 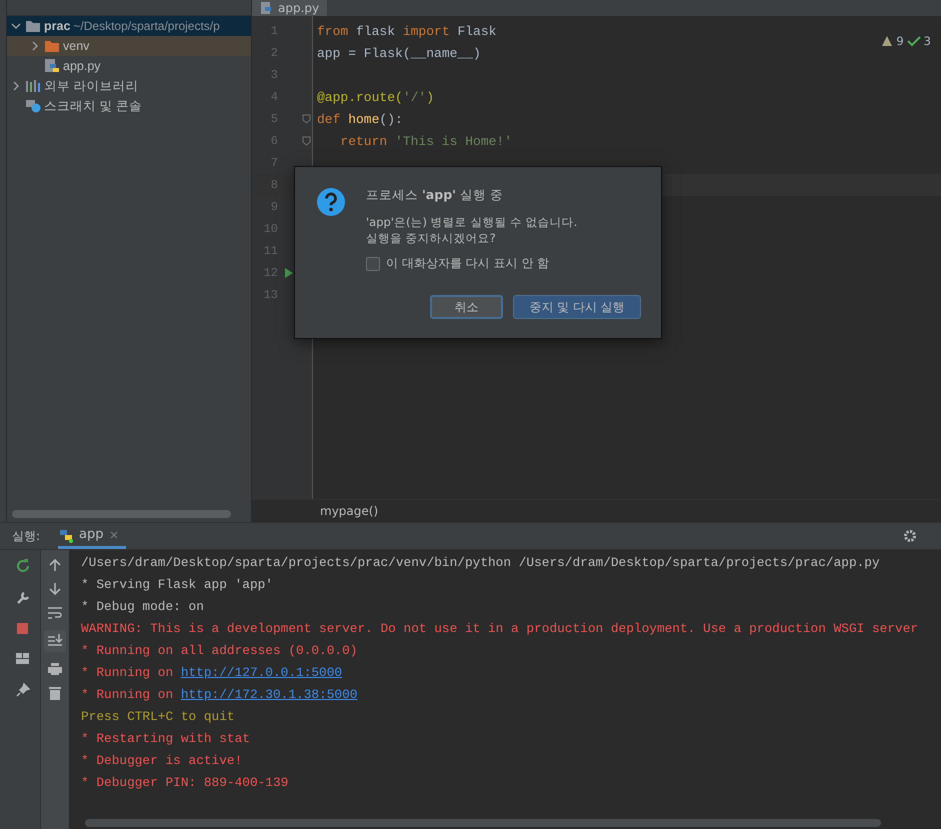 What do you see at coordinates (143, 607) in the screenshot?
I see `console-line: * Debug mode: on` at bounding box center [143, 607].